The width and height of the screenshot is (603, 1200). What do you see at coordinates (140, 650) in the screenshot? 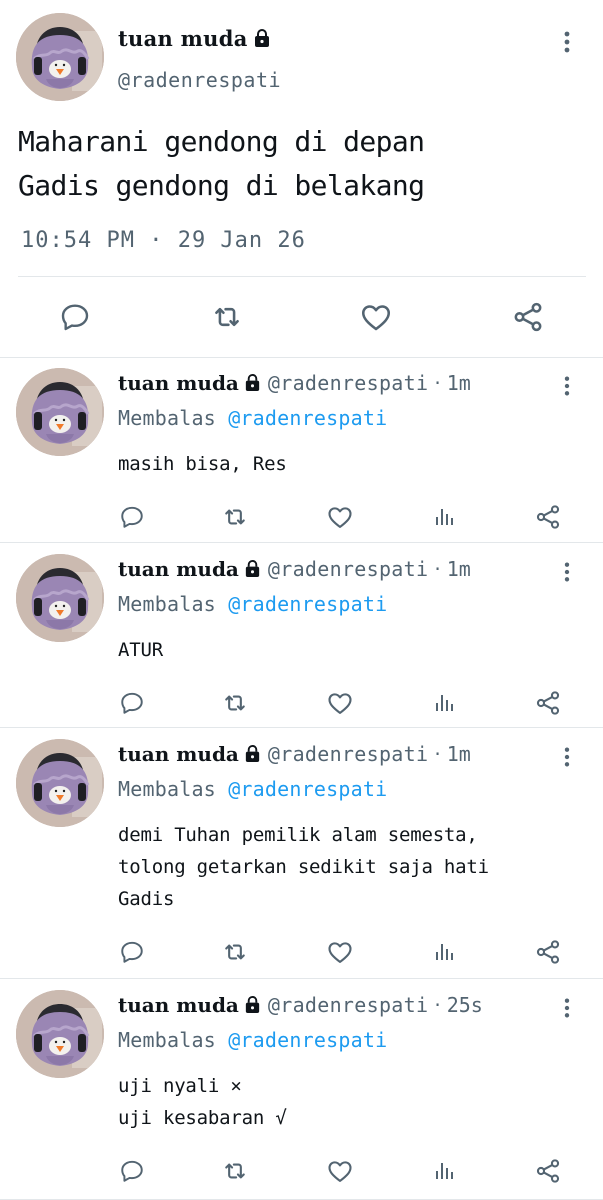
I see `tweet-text: ATUR` at bounding box center [140, 650].